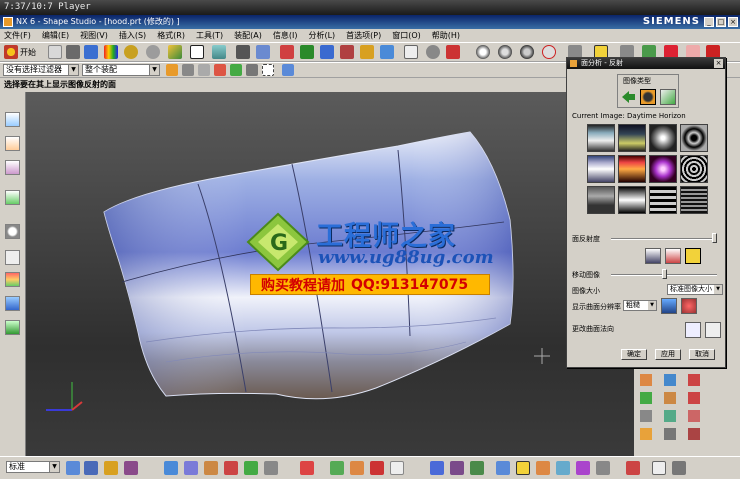  What do you see at coordinates (271, 468) in the screenshot?
I see `curve-edit-icon` at bounding box center [271, 468].